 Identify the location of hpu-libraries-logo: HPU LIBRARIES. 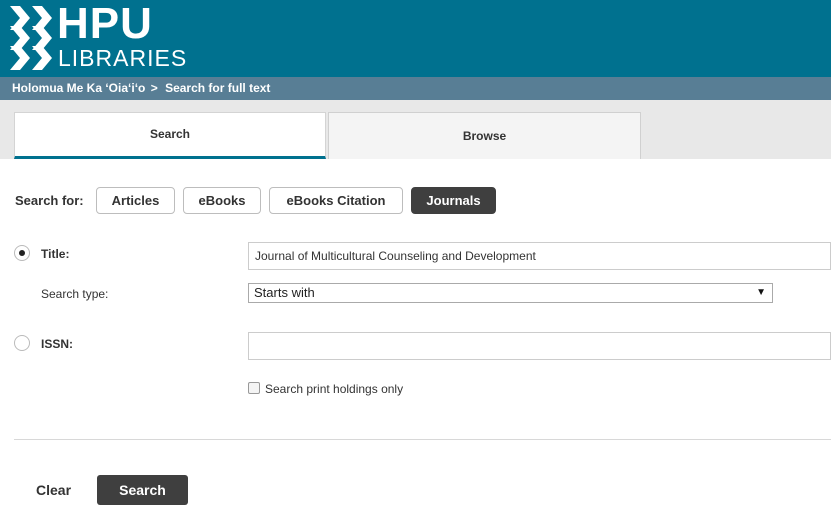
(98, 36).